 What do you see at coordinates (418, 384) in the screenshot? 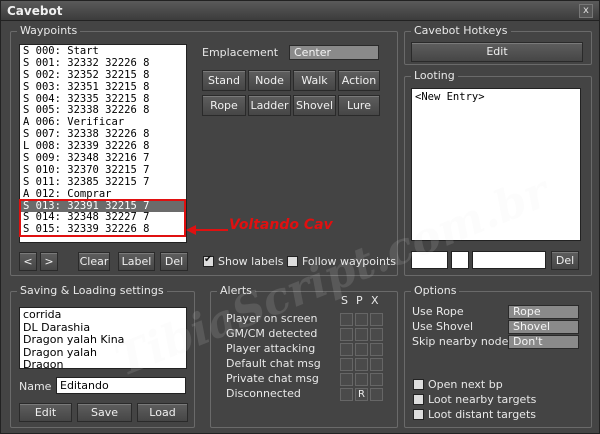
I see `open-next-bp-checkbox` at bounding box center [418, 384].